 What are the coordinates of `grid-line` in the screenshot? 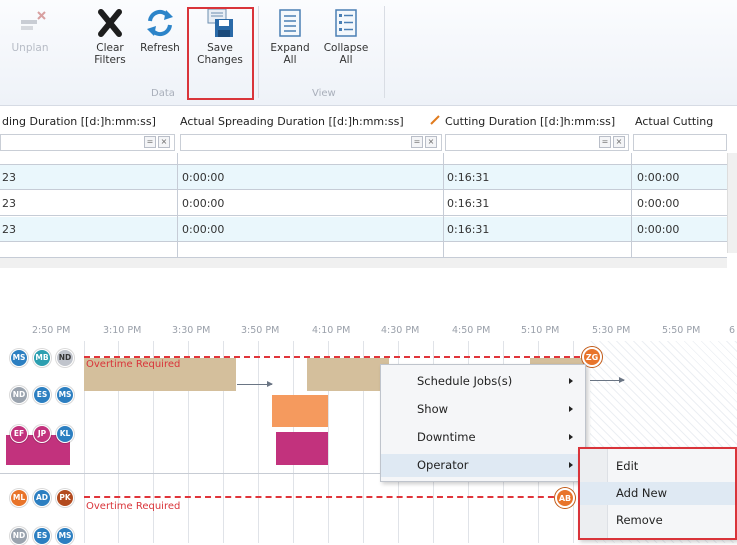 It's located at (258, 442).